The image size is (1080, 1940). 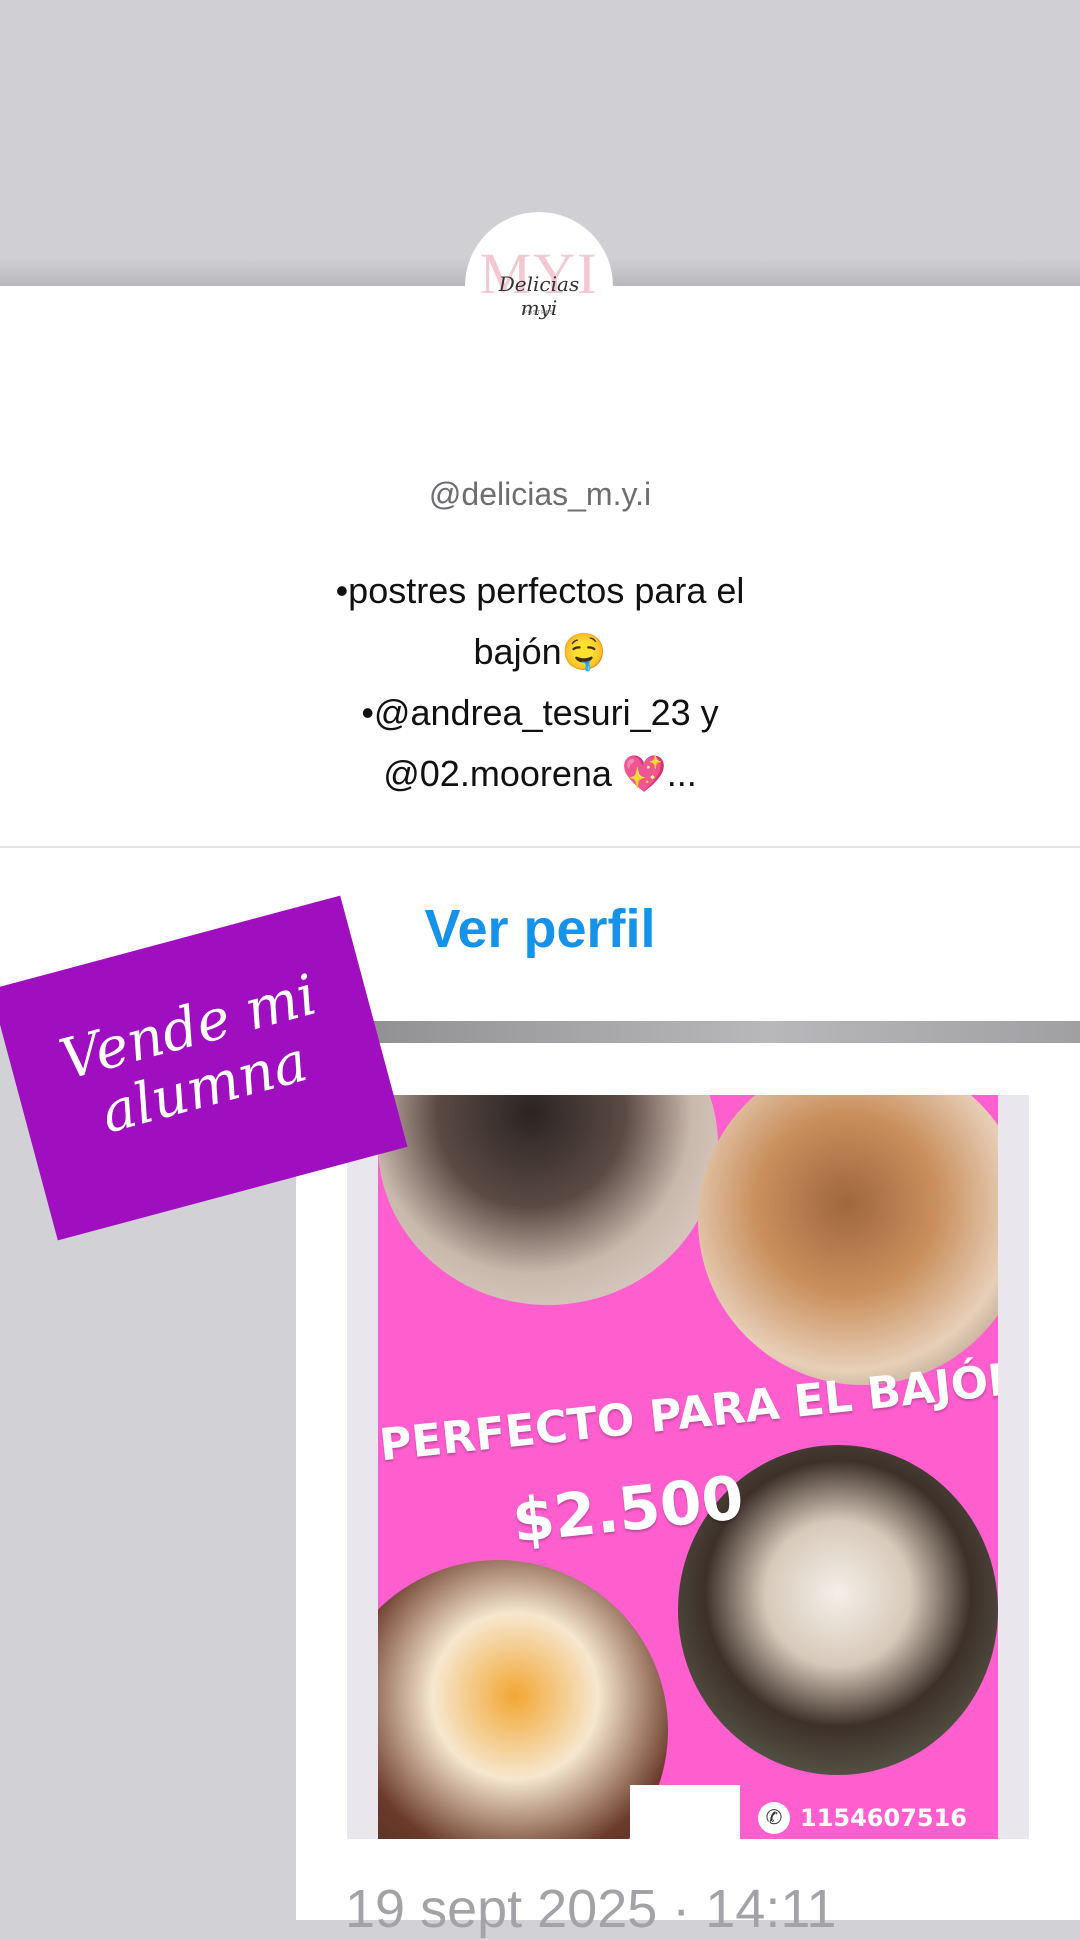 I want to click on sticker-text: Vende mi alumna, so click(x=197, y=1058).